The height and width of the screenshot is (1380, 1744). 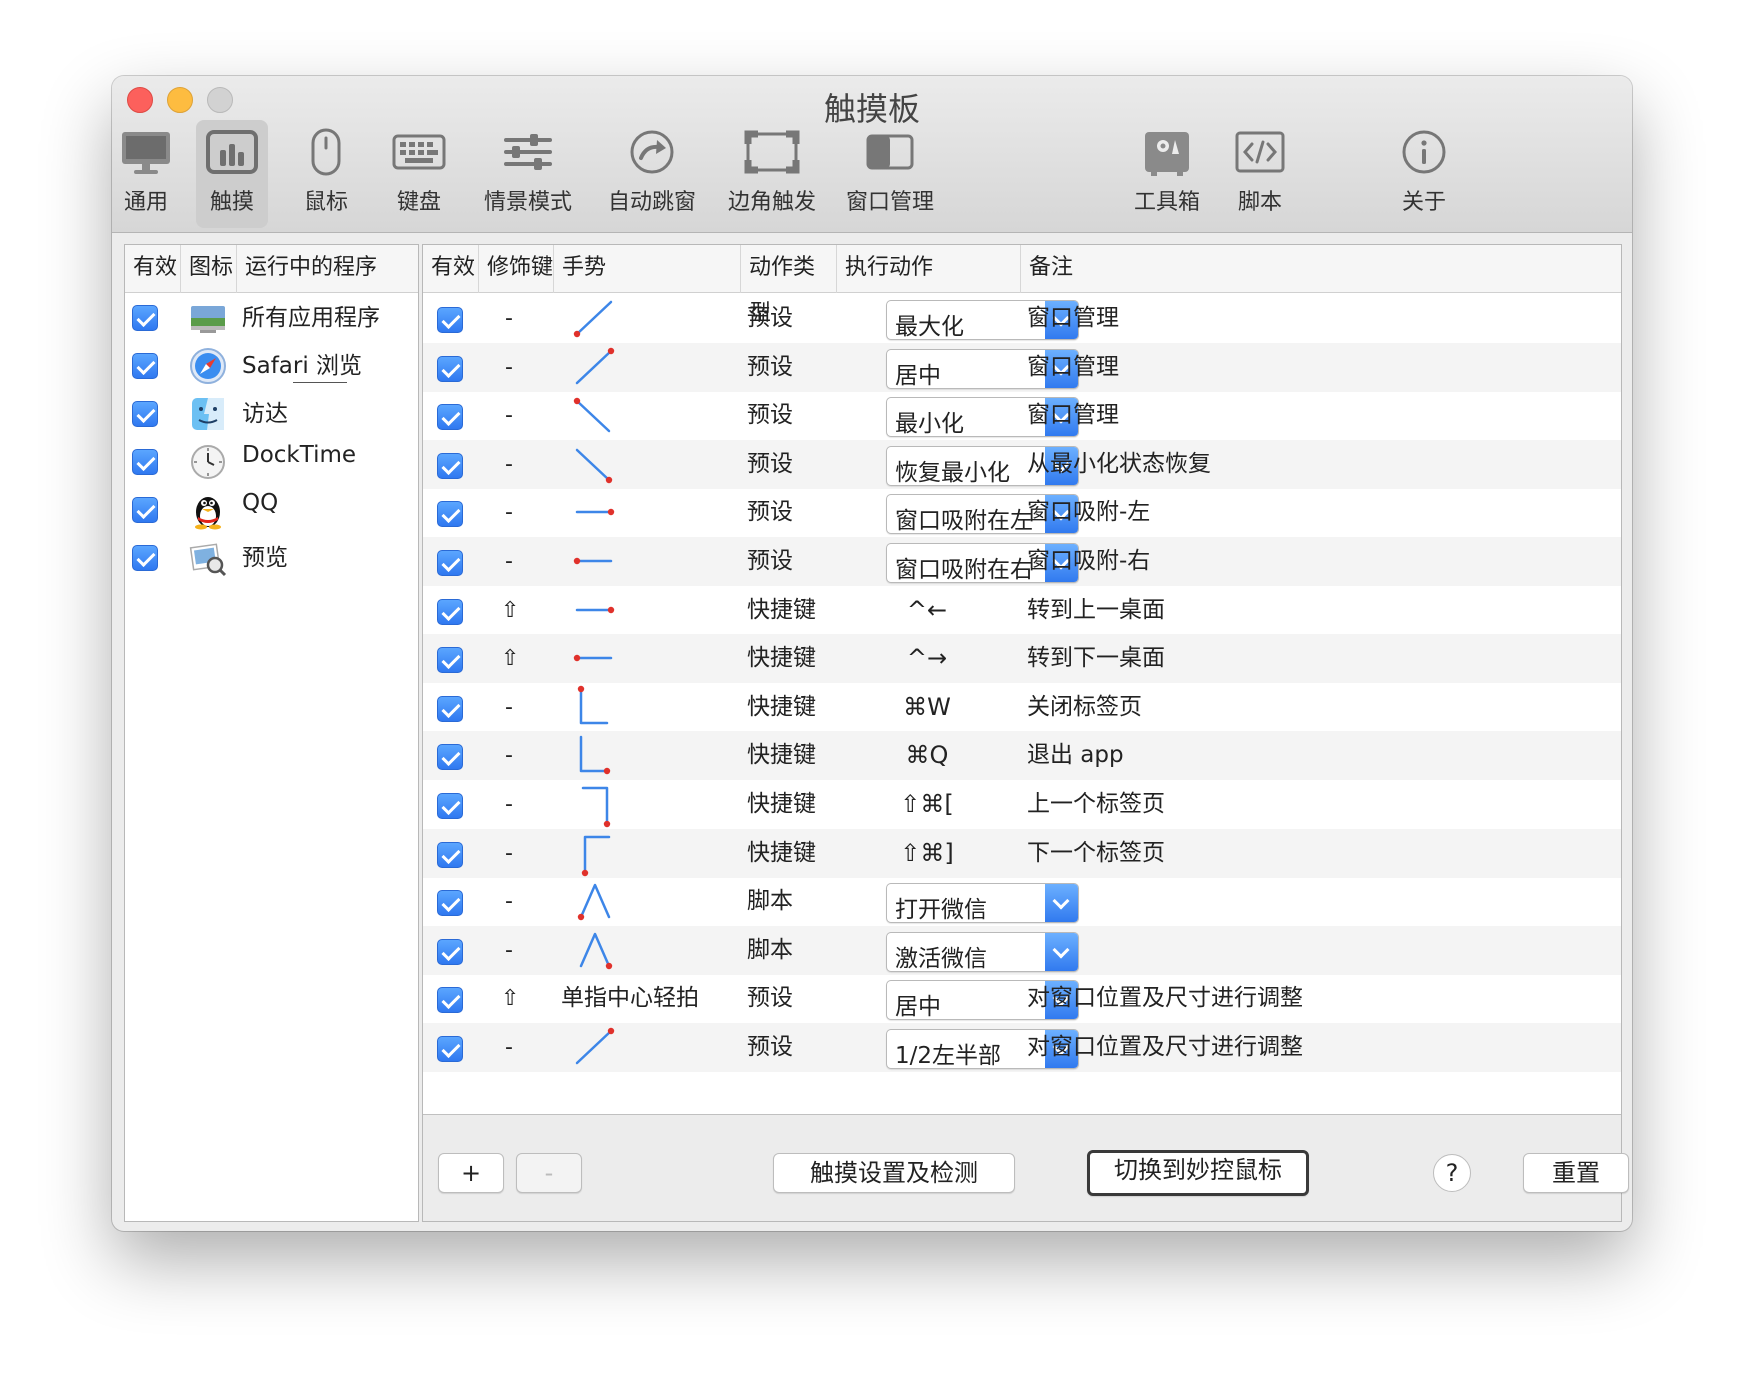 I want to click on toolbar-item-3: 鼠标, so click(x=326, y=174).